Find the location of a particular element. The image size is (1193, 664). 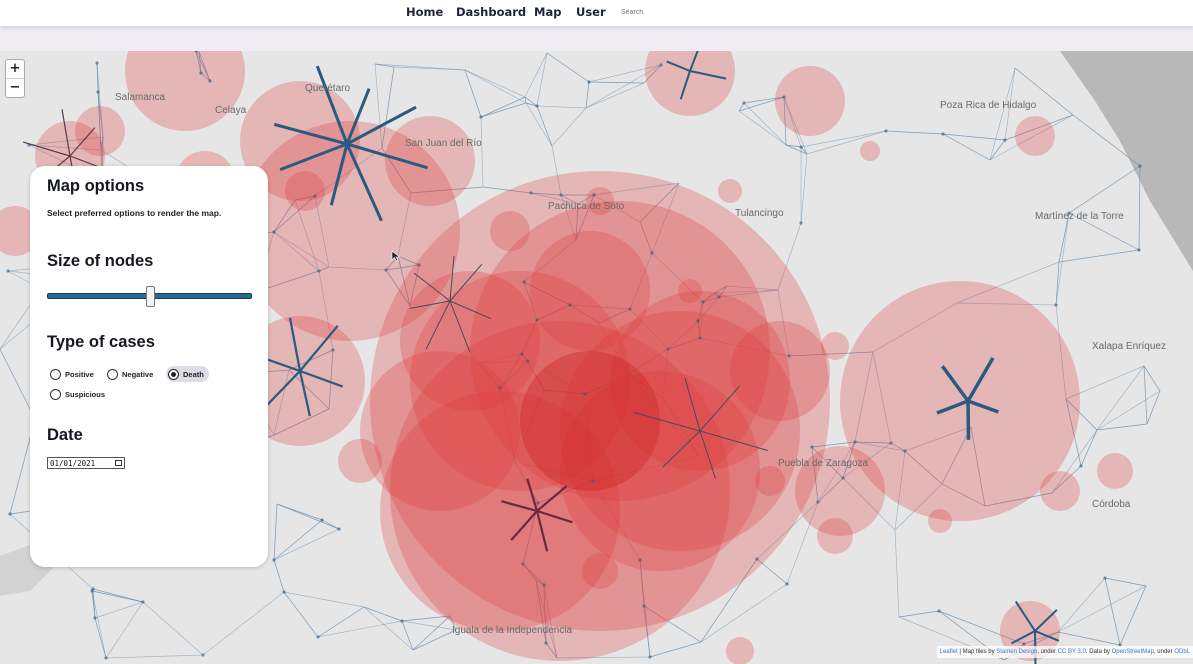

node-size-slider is located at coordinates (149, 297).